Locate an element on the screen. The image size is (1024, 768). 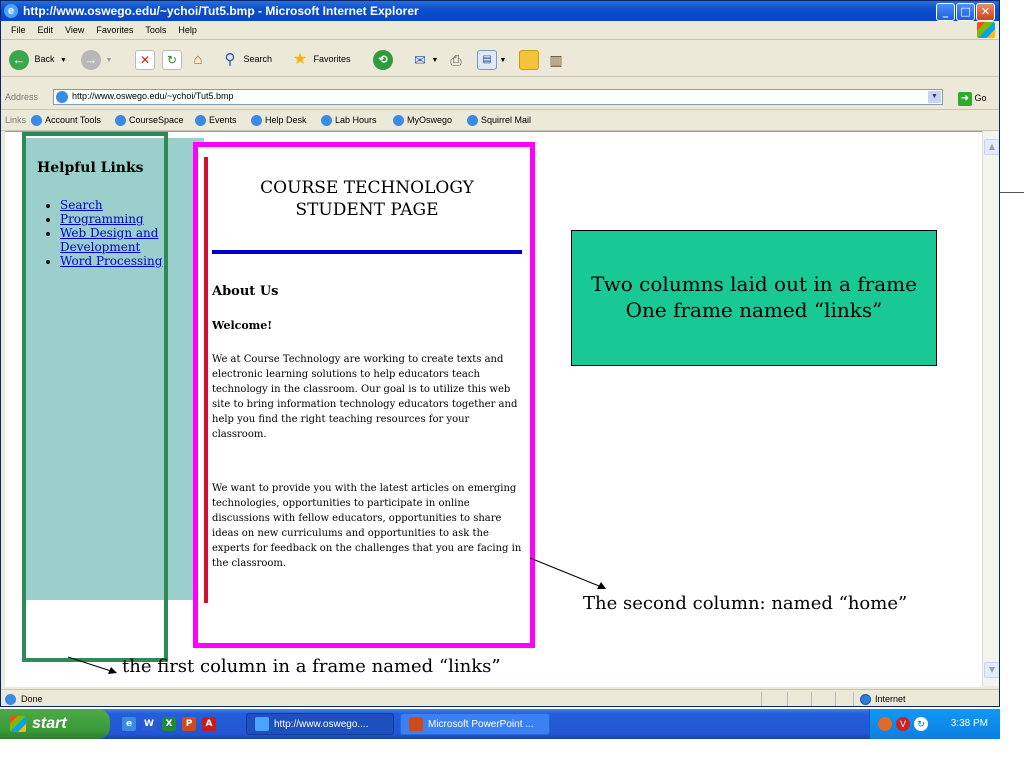
shield-icon: V is located at coordinates (903, 724).